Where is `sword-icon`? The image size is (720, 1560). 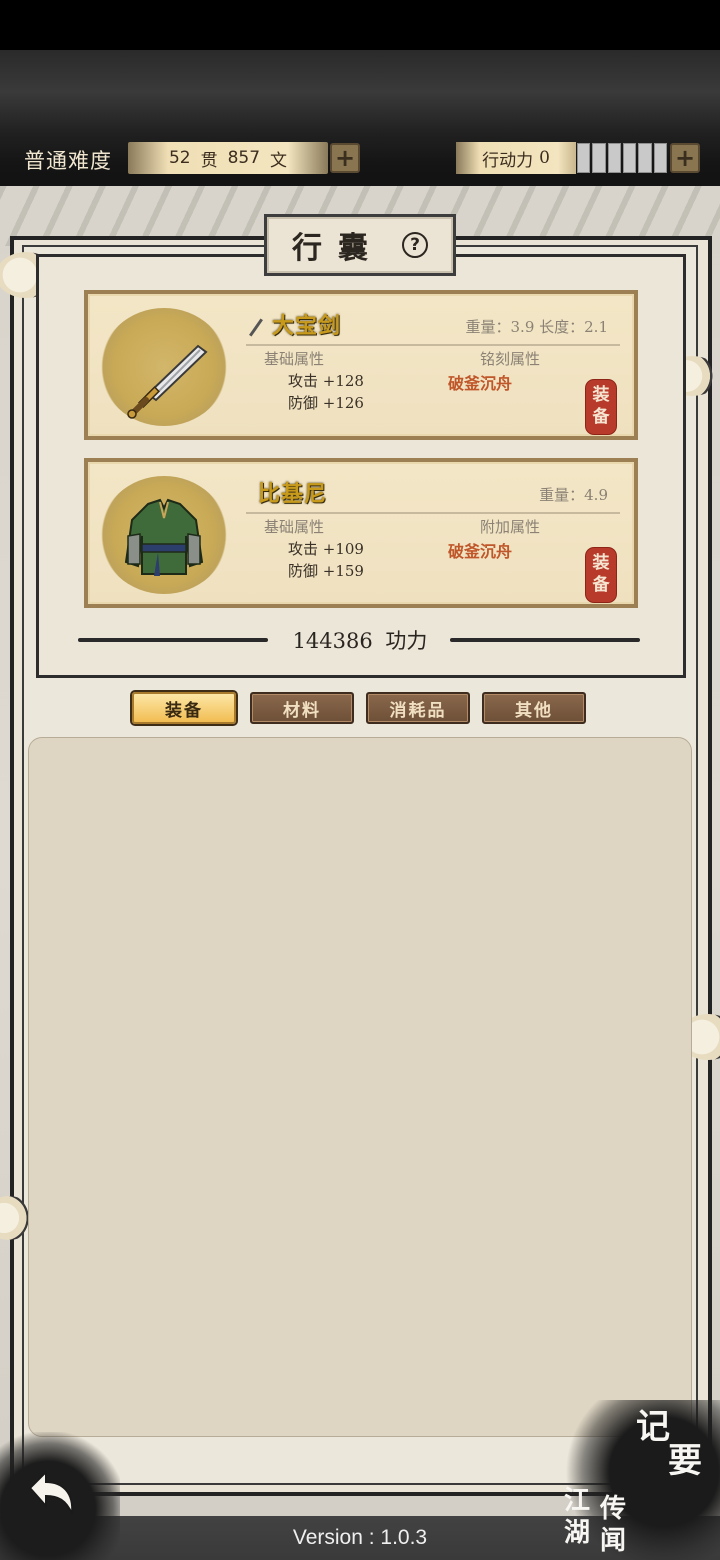
sword-icon is located at coordinates (167, 381).